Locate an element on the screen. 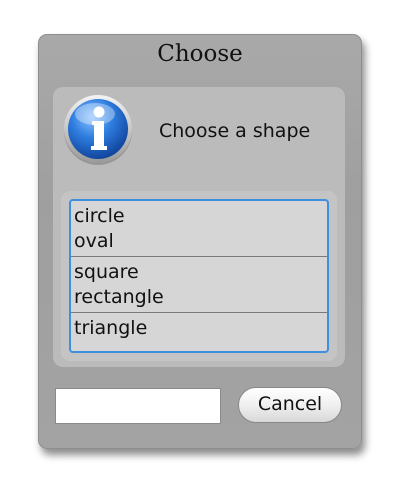 The height and width of the screenshot is (482, 406). list-item: square is located at coordinates (199, 272).